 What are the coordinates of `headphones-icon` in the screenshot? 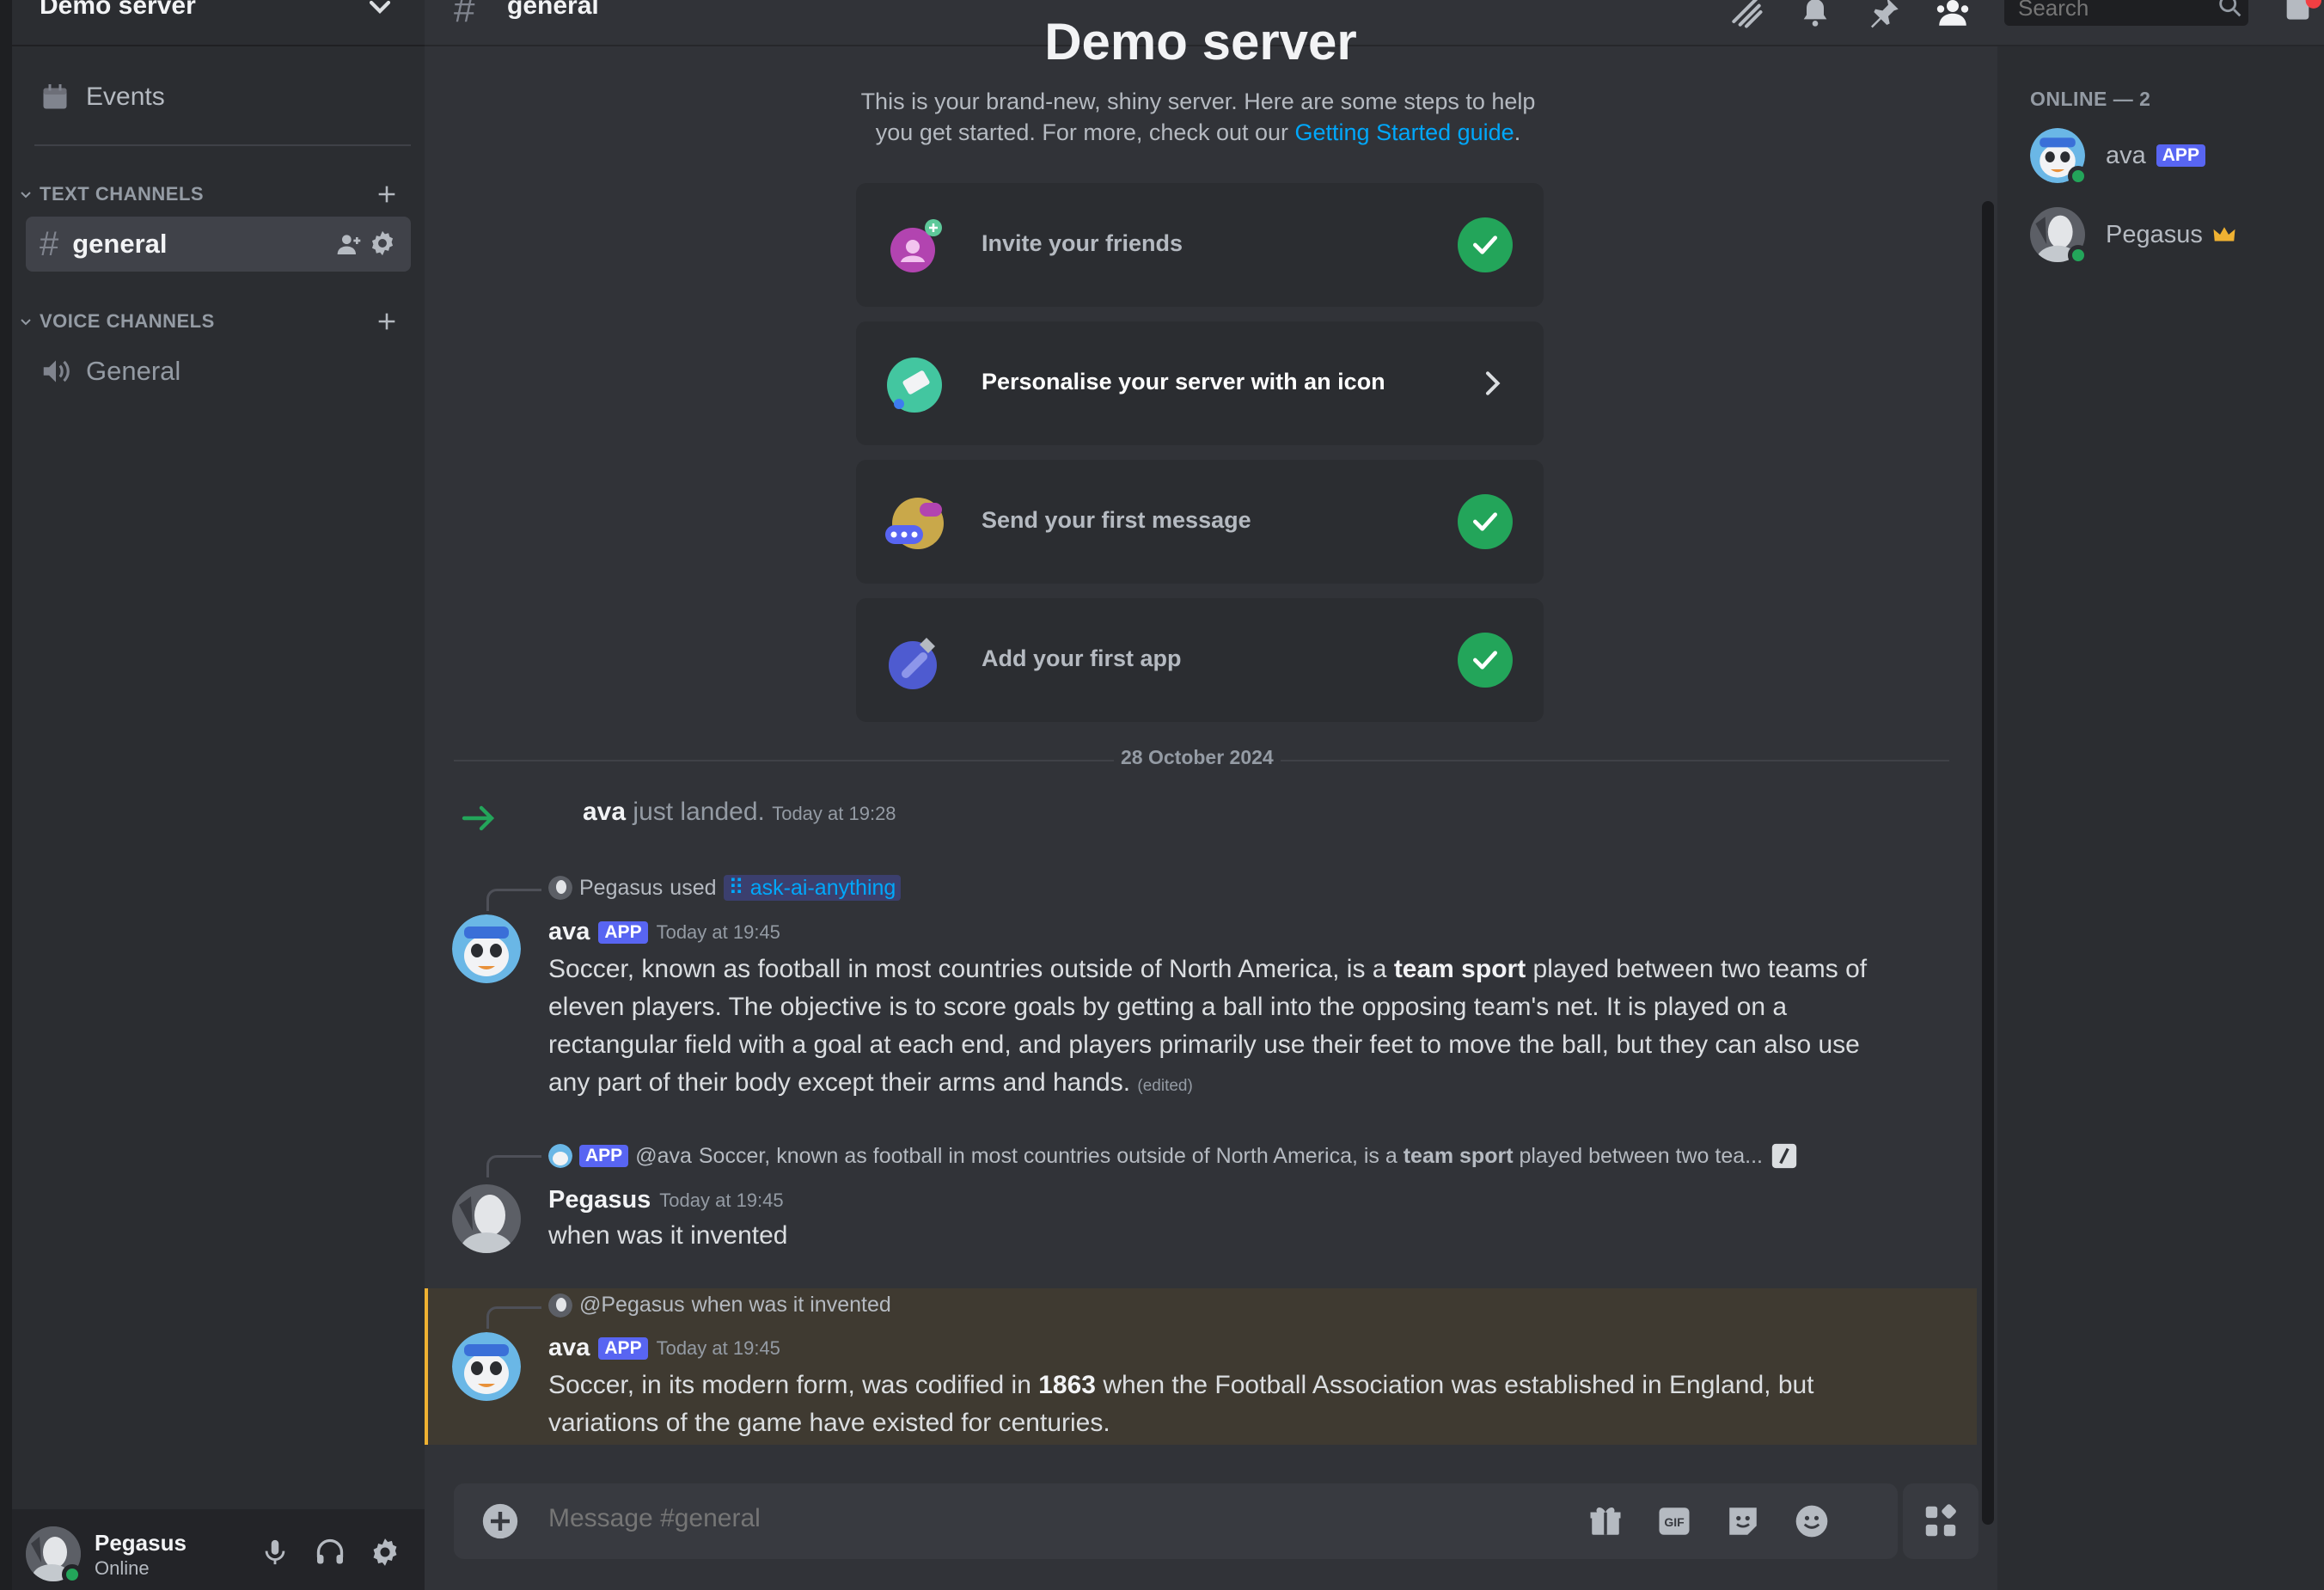 It's located at (330, 1551).